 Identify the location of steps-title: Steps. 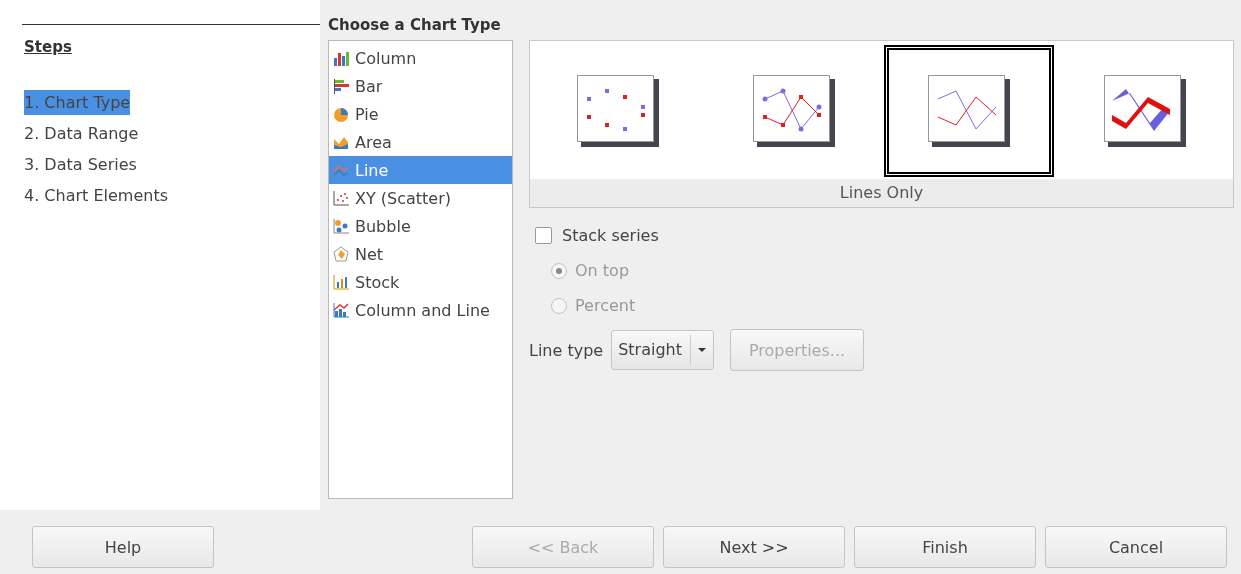
(48, 47).